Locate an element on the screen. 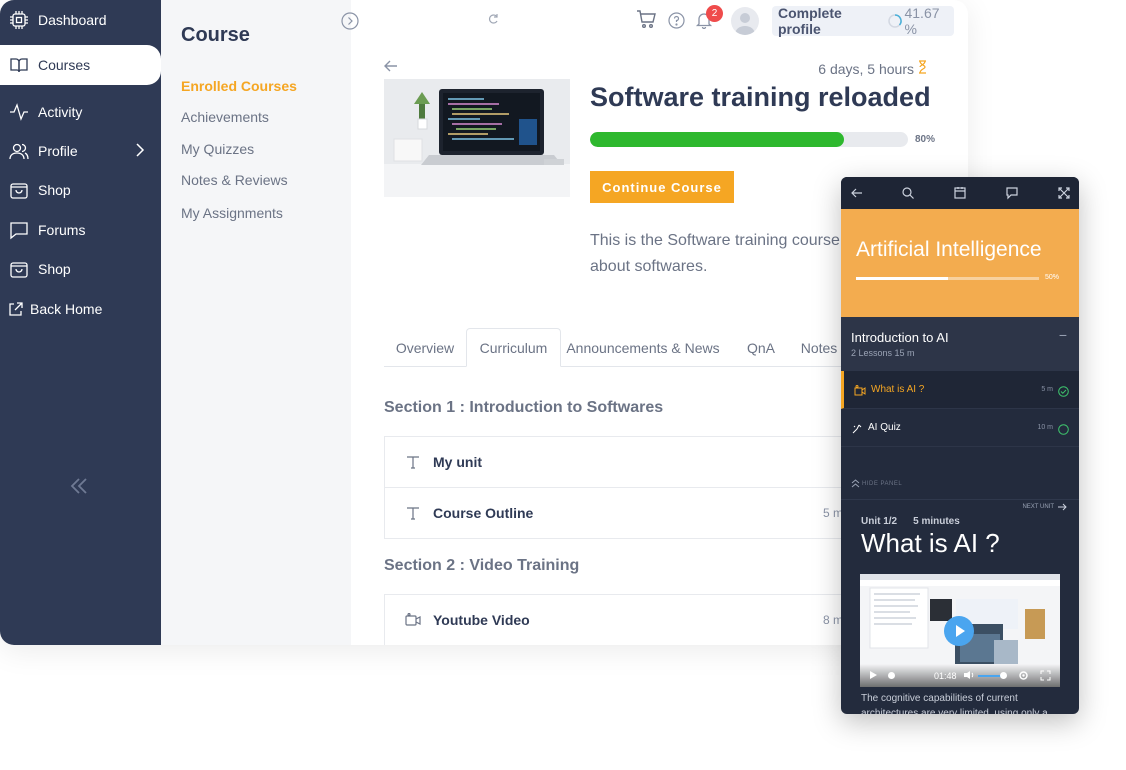  search-icon is located at coordinates (908, 193).